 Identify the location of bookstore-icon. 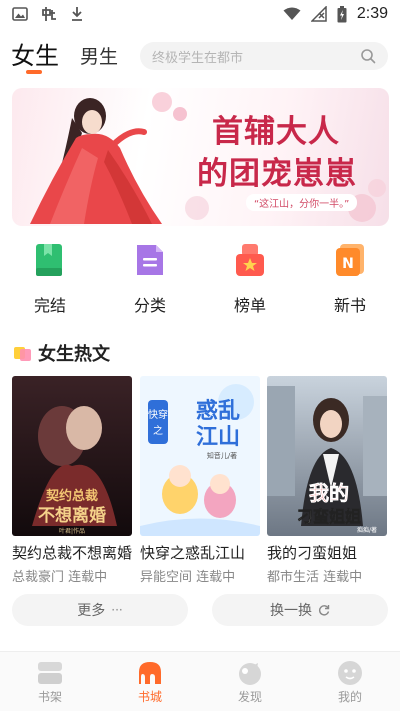
(150, 673).